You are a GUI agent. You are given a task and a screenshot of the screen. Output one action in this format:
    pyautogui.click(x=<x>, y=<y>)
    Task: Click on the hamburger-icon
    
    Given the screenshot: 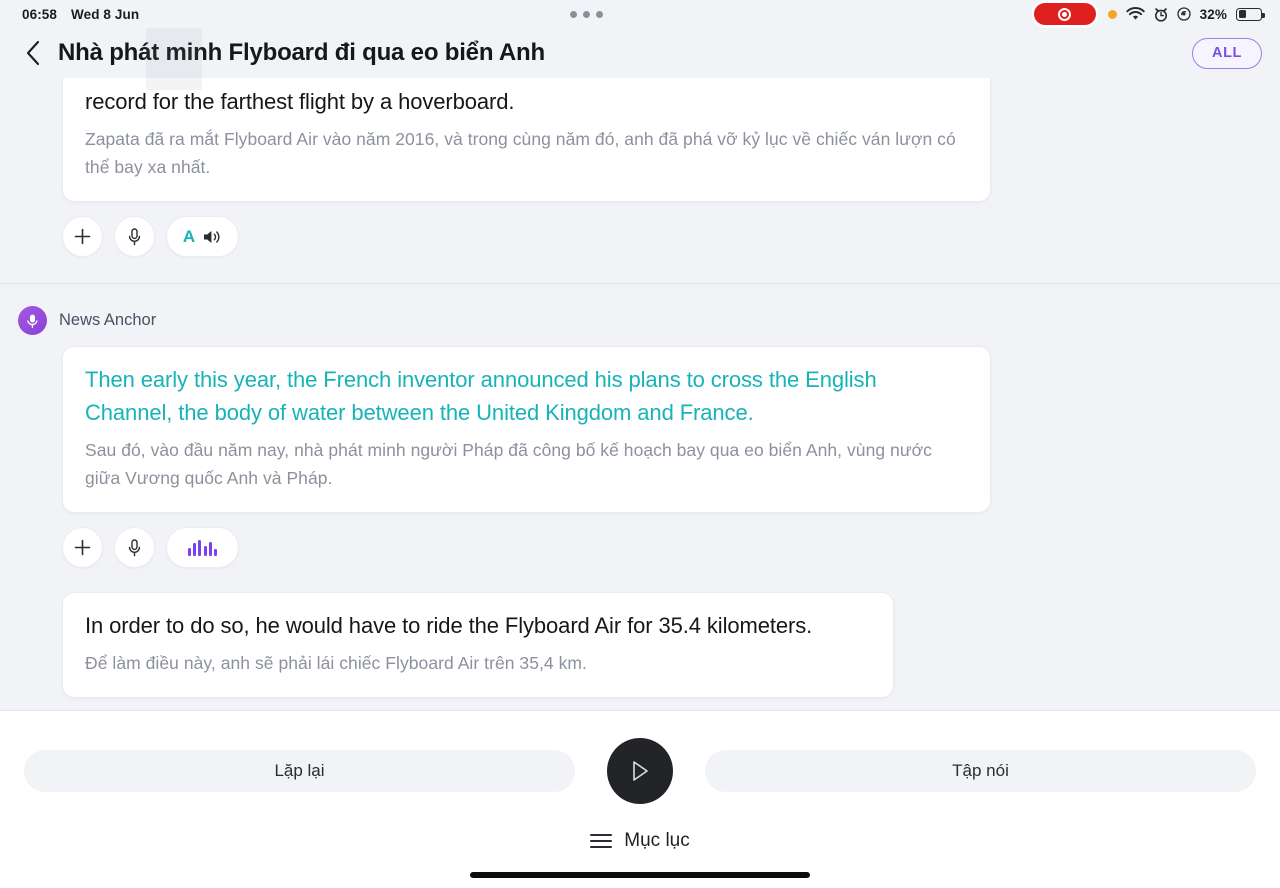 What is the action you would take?
    pyautogui.click(x=601, y=841)
    